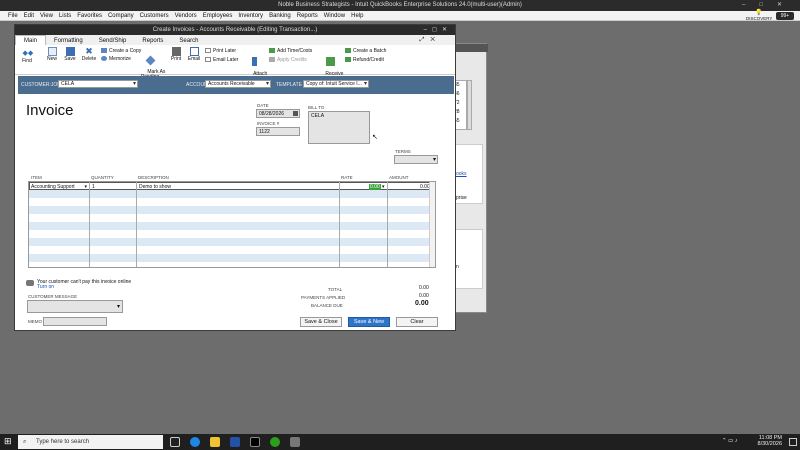 The width and height of the screenshot is (800, 450). What do you see at coordinates (369, 322) in the screenshot?
I see `save-new-button: Save & New` at bounding box center [369, 322].